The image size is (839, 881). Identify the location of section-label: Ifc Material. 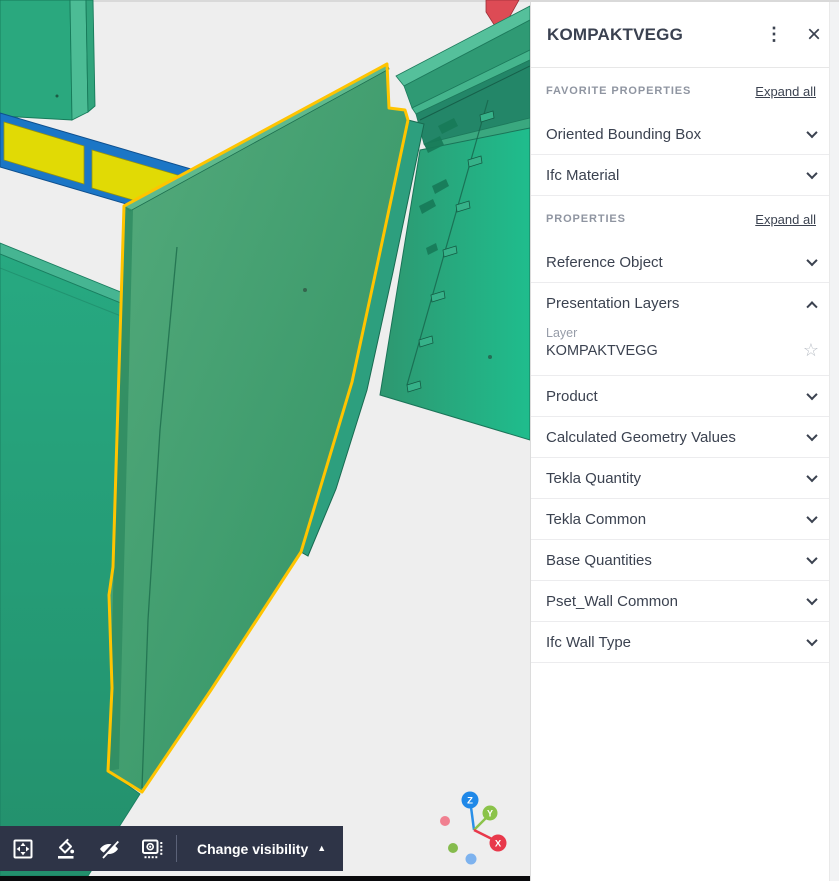
(583, 175).